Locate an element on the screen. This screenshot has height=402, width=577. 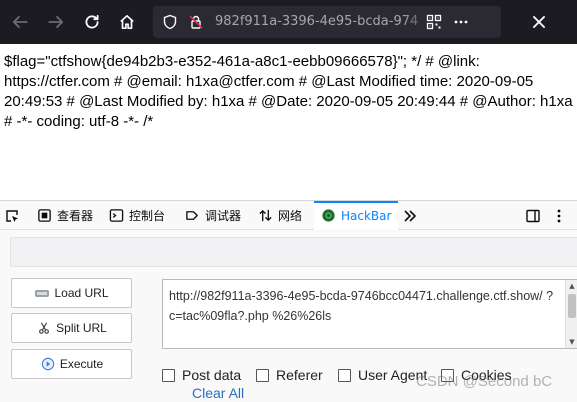
tab-debugger: 调试器 is located at coordinates (212, 215).